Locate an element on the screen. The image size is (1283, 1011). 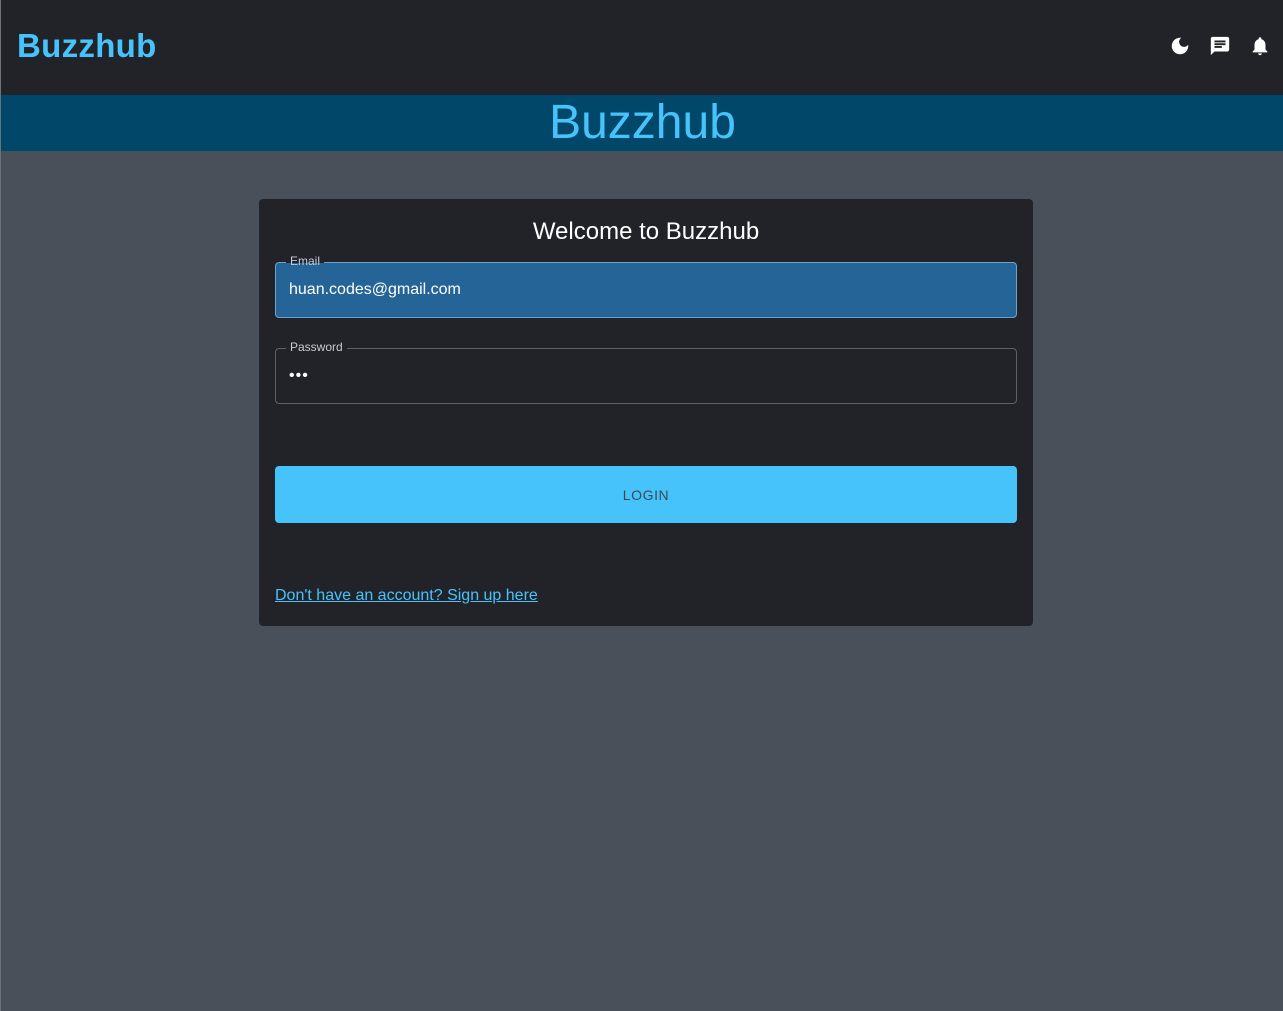
banner-title: Buzzhub is located at coordinates (642, 122).